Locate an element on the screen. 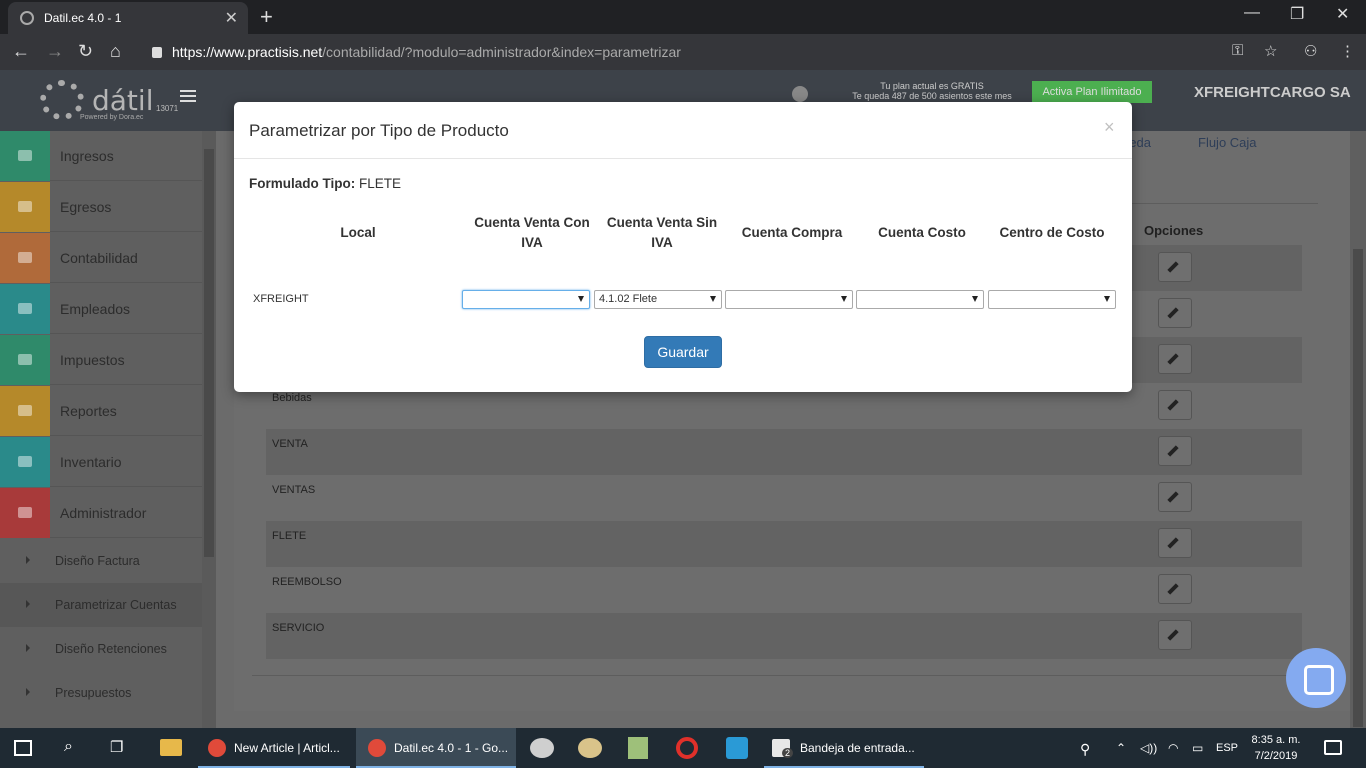 The height and width of the screenshot is (768, 1366). sidebar-item-reportes: Reportes is located at coordinates (101, 411).